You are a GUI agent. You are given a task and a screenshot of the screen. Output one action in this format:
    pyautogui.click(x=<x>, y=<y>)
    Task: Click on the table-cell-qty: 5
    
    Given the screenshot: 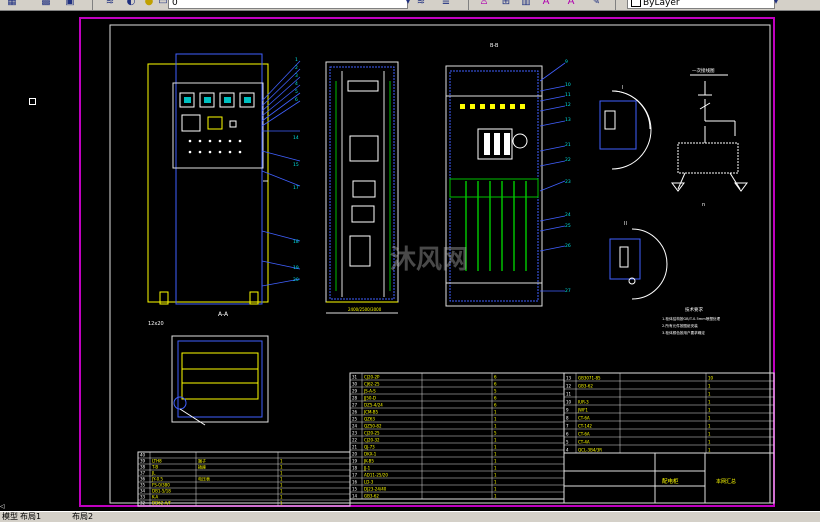 What is the action you would take?
    pyautogui.click(x=495, y=433)
    